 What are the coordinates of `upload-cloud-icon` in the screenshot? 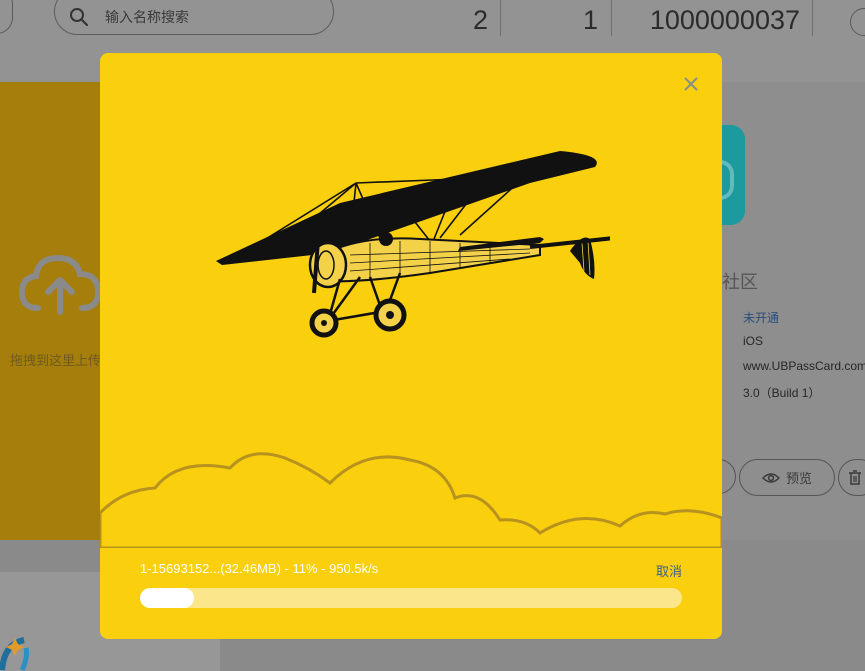 It's located at (60, 284).